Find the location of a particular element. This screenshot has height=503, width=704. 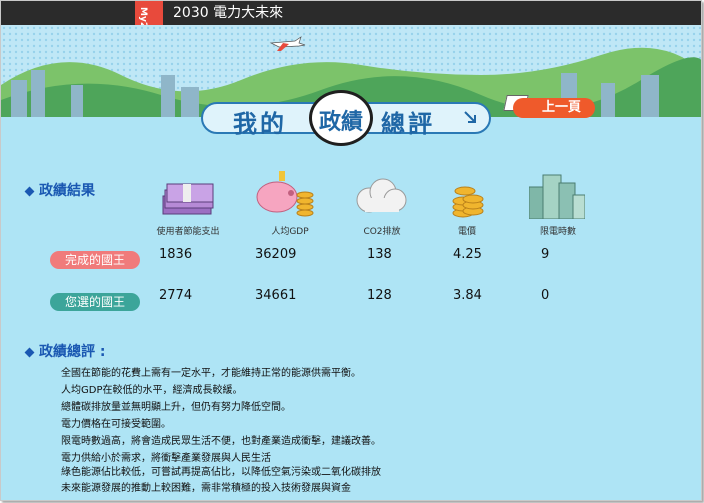

heading-right: 總評 is located at coordinates (408, 124).